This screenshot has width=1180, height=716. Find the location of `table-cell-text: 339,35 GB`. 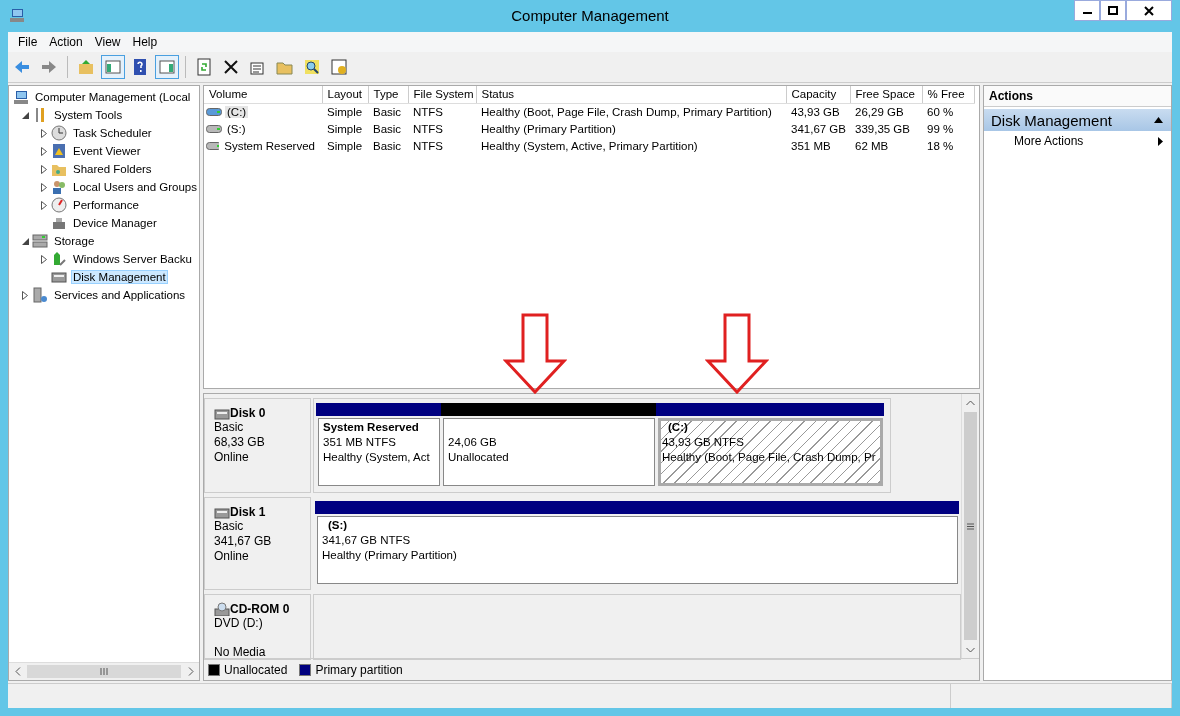

table-cell-text: 339,35 GB is located at coordinates (882, 129).